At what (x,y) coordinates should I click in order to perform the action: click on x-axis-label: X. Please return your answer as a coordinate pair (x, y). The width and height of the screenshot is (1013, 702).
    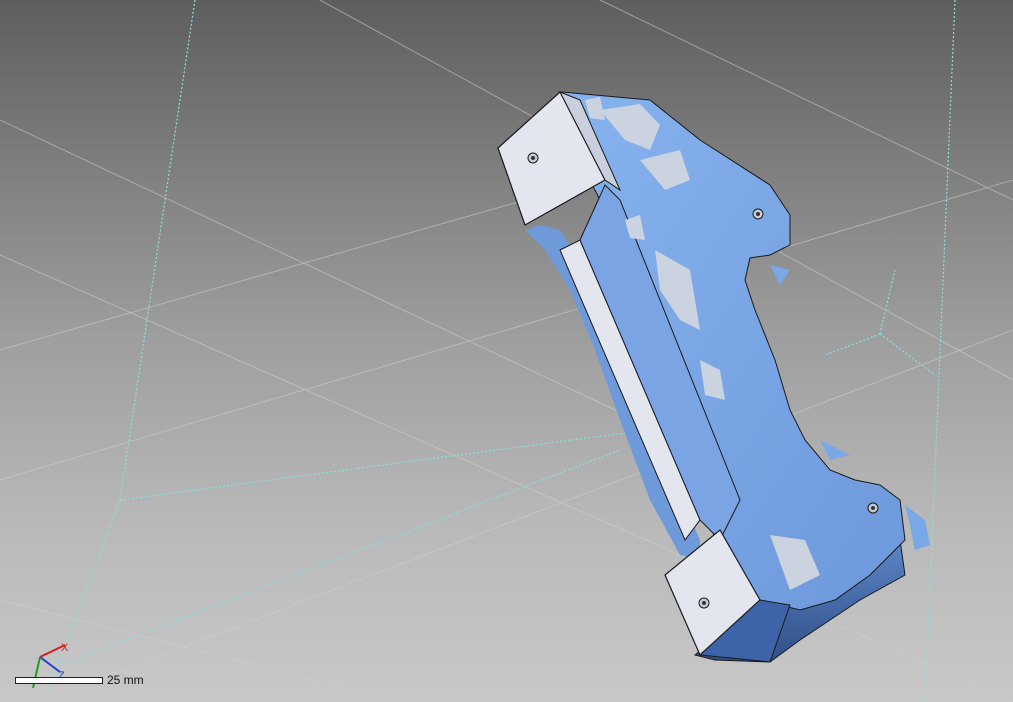
    Looking at the image, I should click on (65, 648).